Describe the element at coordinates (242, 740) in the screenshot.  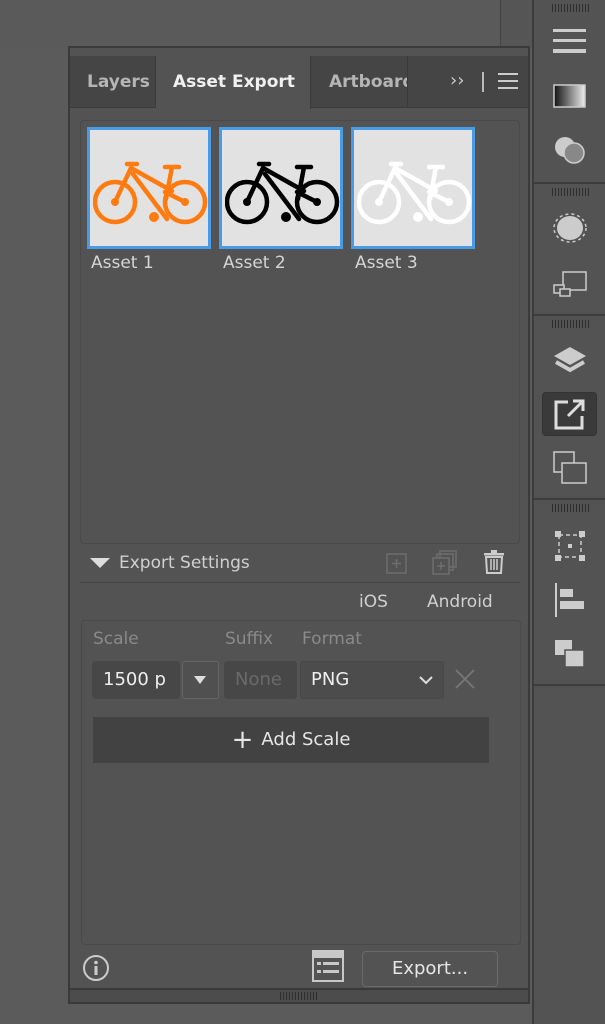
I see `plus-icon: +` at that location.